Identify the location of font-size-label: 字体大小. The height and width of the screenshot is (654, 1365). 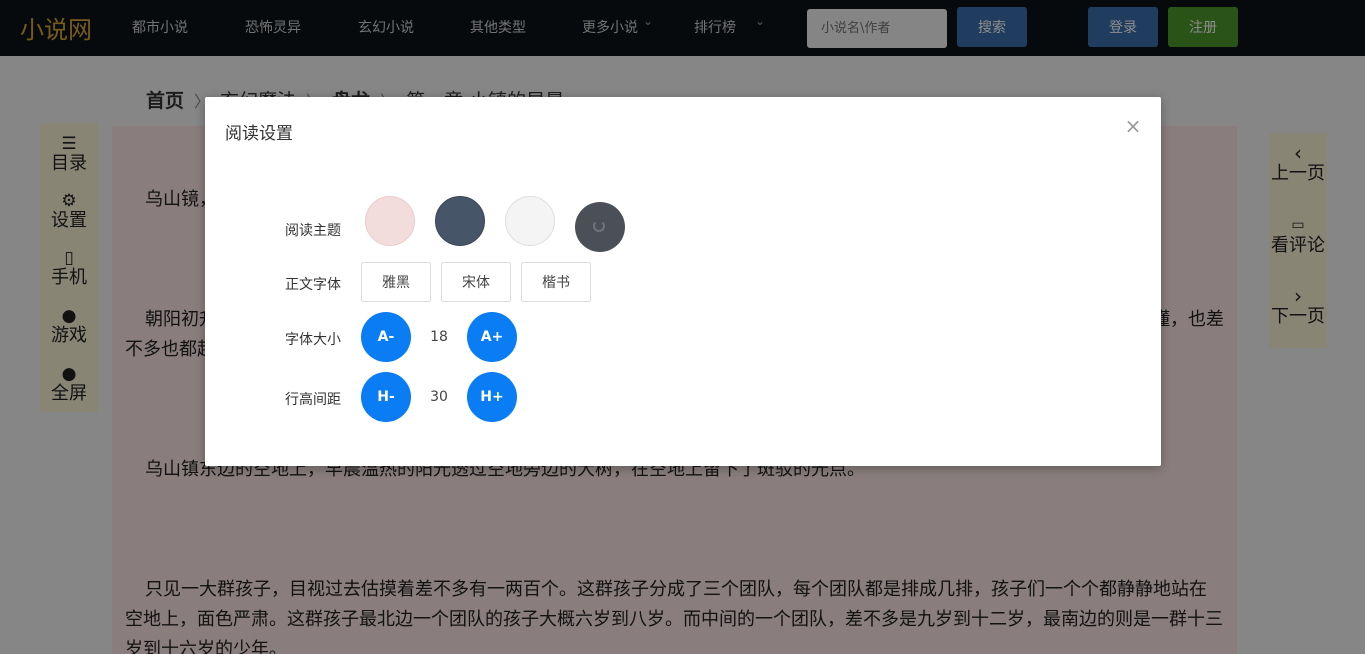
(313, 340).